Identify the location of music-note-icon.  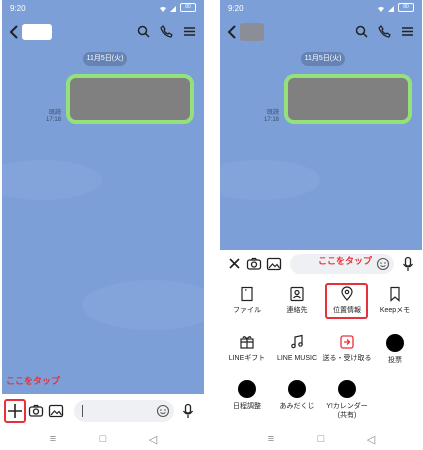
(297, 341).